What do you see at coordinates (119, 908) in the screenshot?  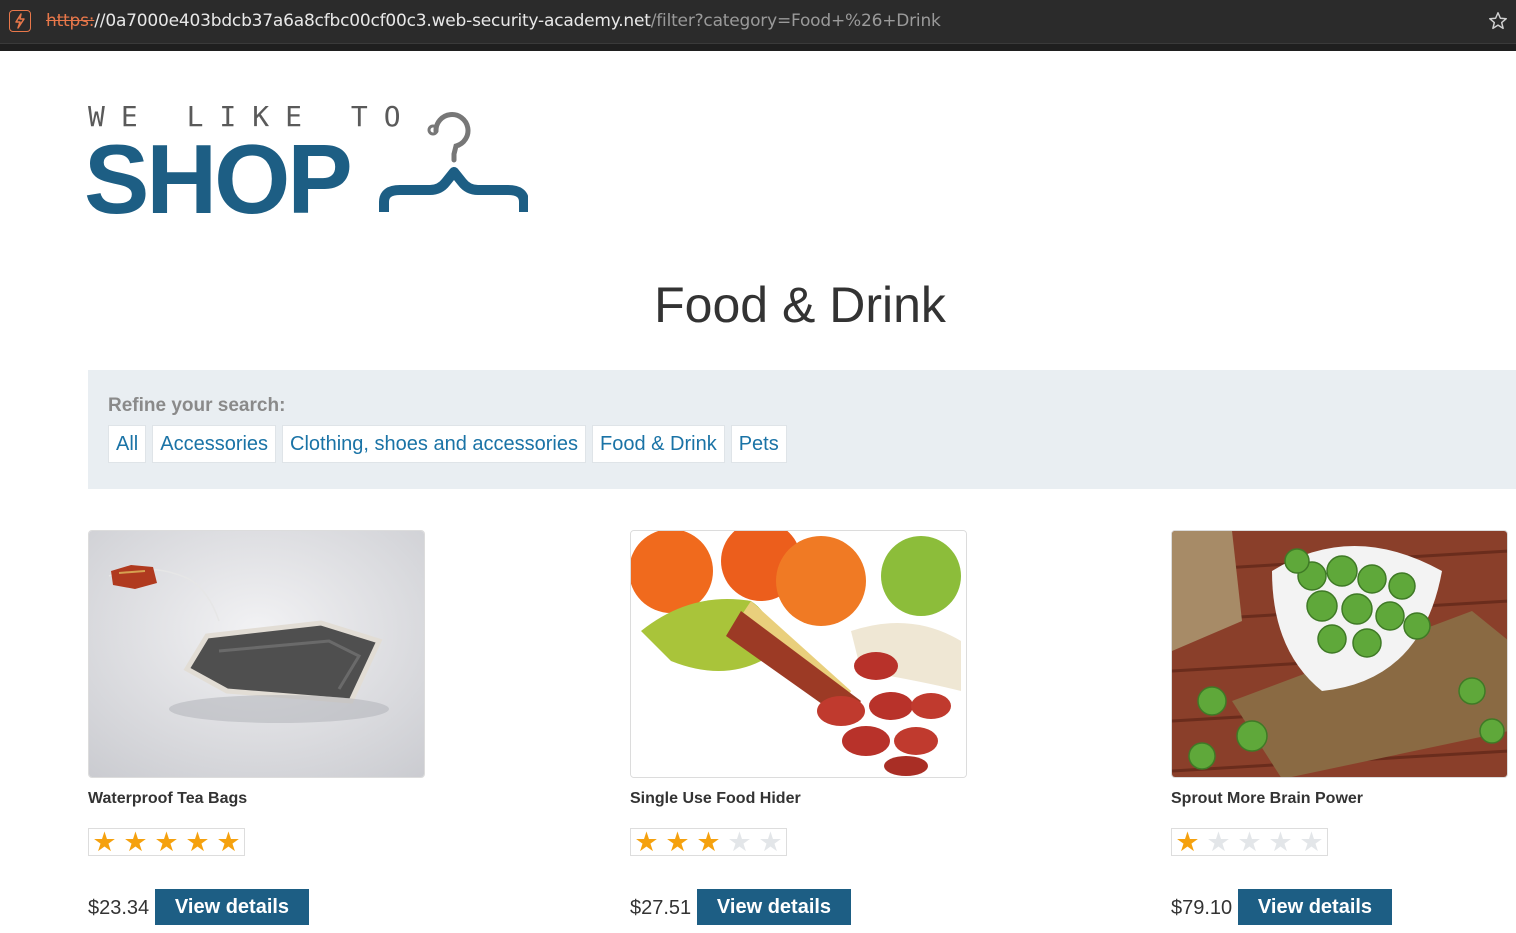 I see `product-price: $23.34` at bounding box center [119, 908].